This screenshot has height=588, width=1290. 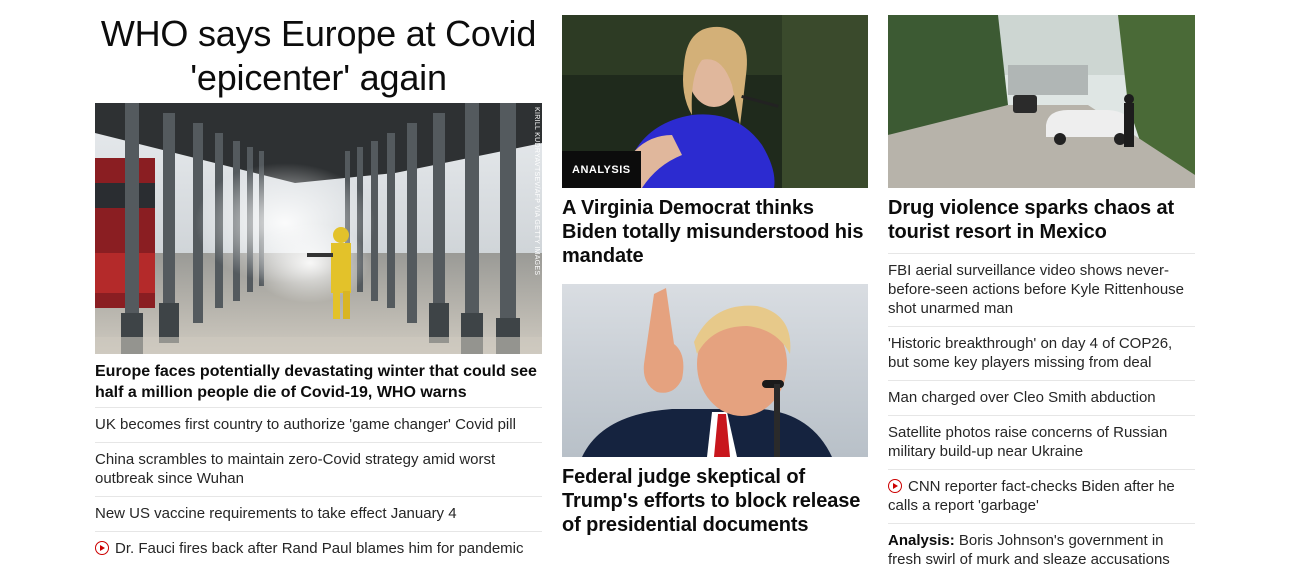 What do you see at coordinates (715, 370) in the screenshot?
I see `story-image-trump` at bounding box center [715, 370].